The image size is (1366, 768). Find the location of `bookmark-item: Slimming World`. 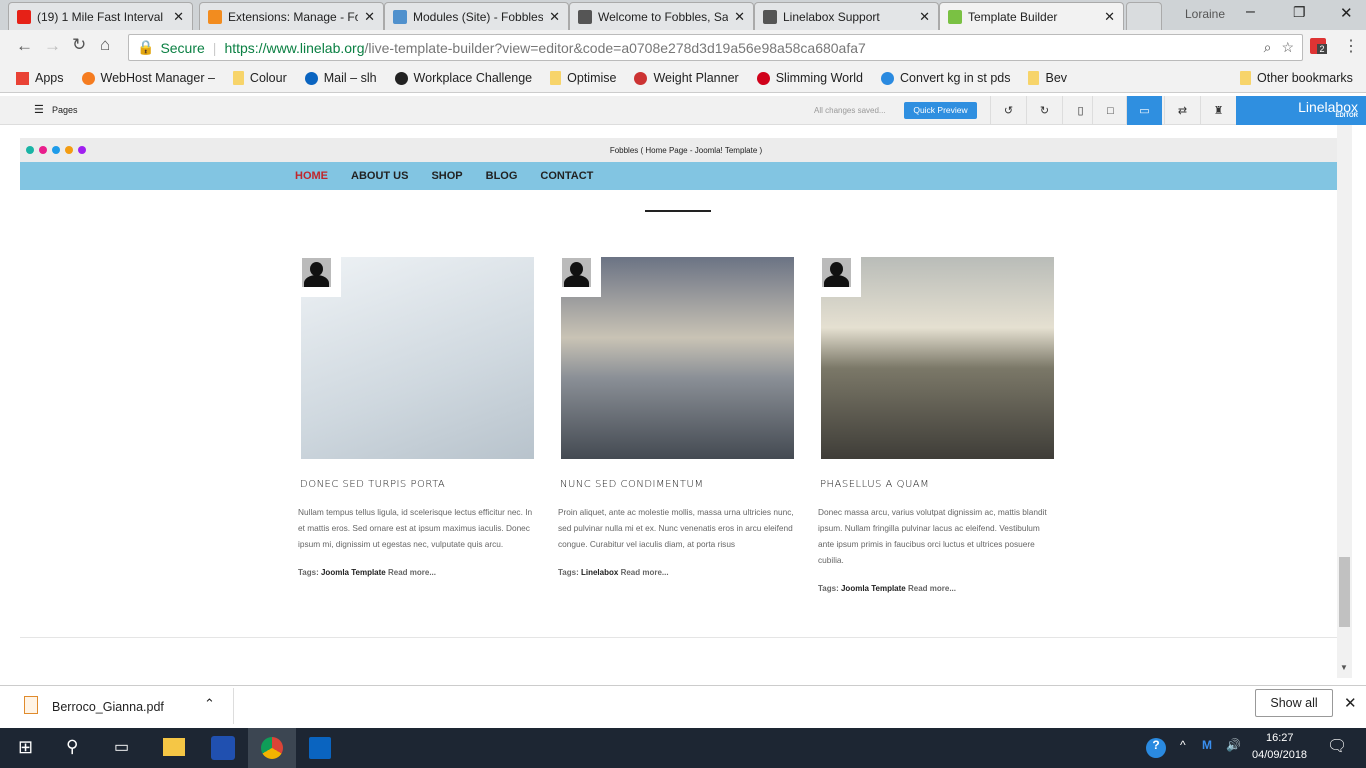

bookmark-item: Slimming World is located at coordinates (809, 78).